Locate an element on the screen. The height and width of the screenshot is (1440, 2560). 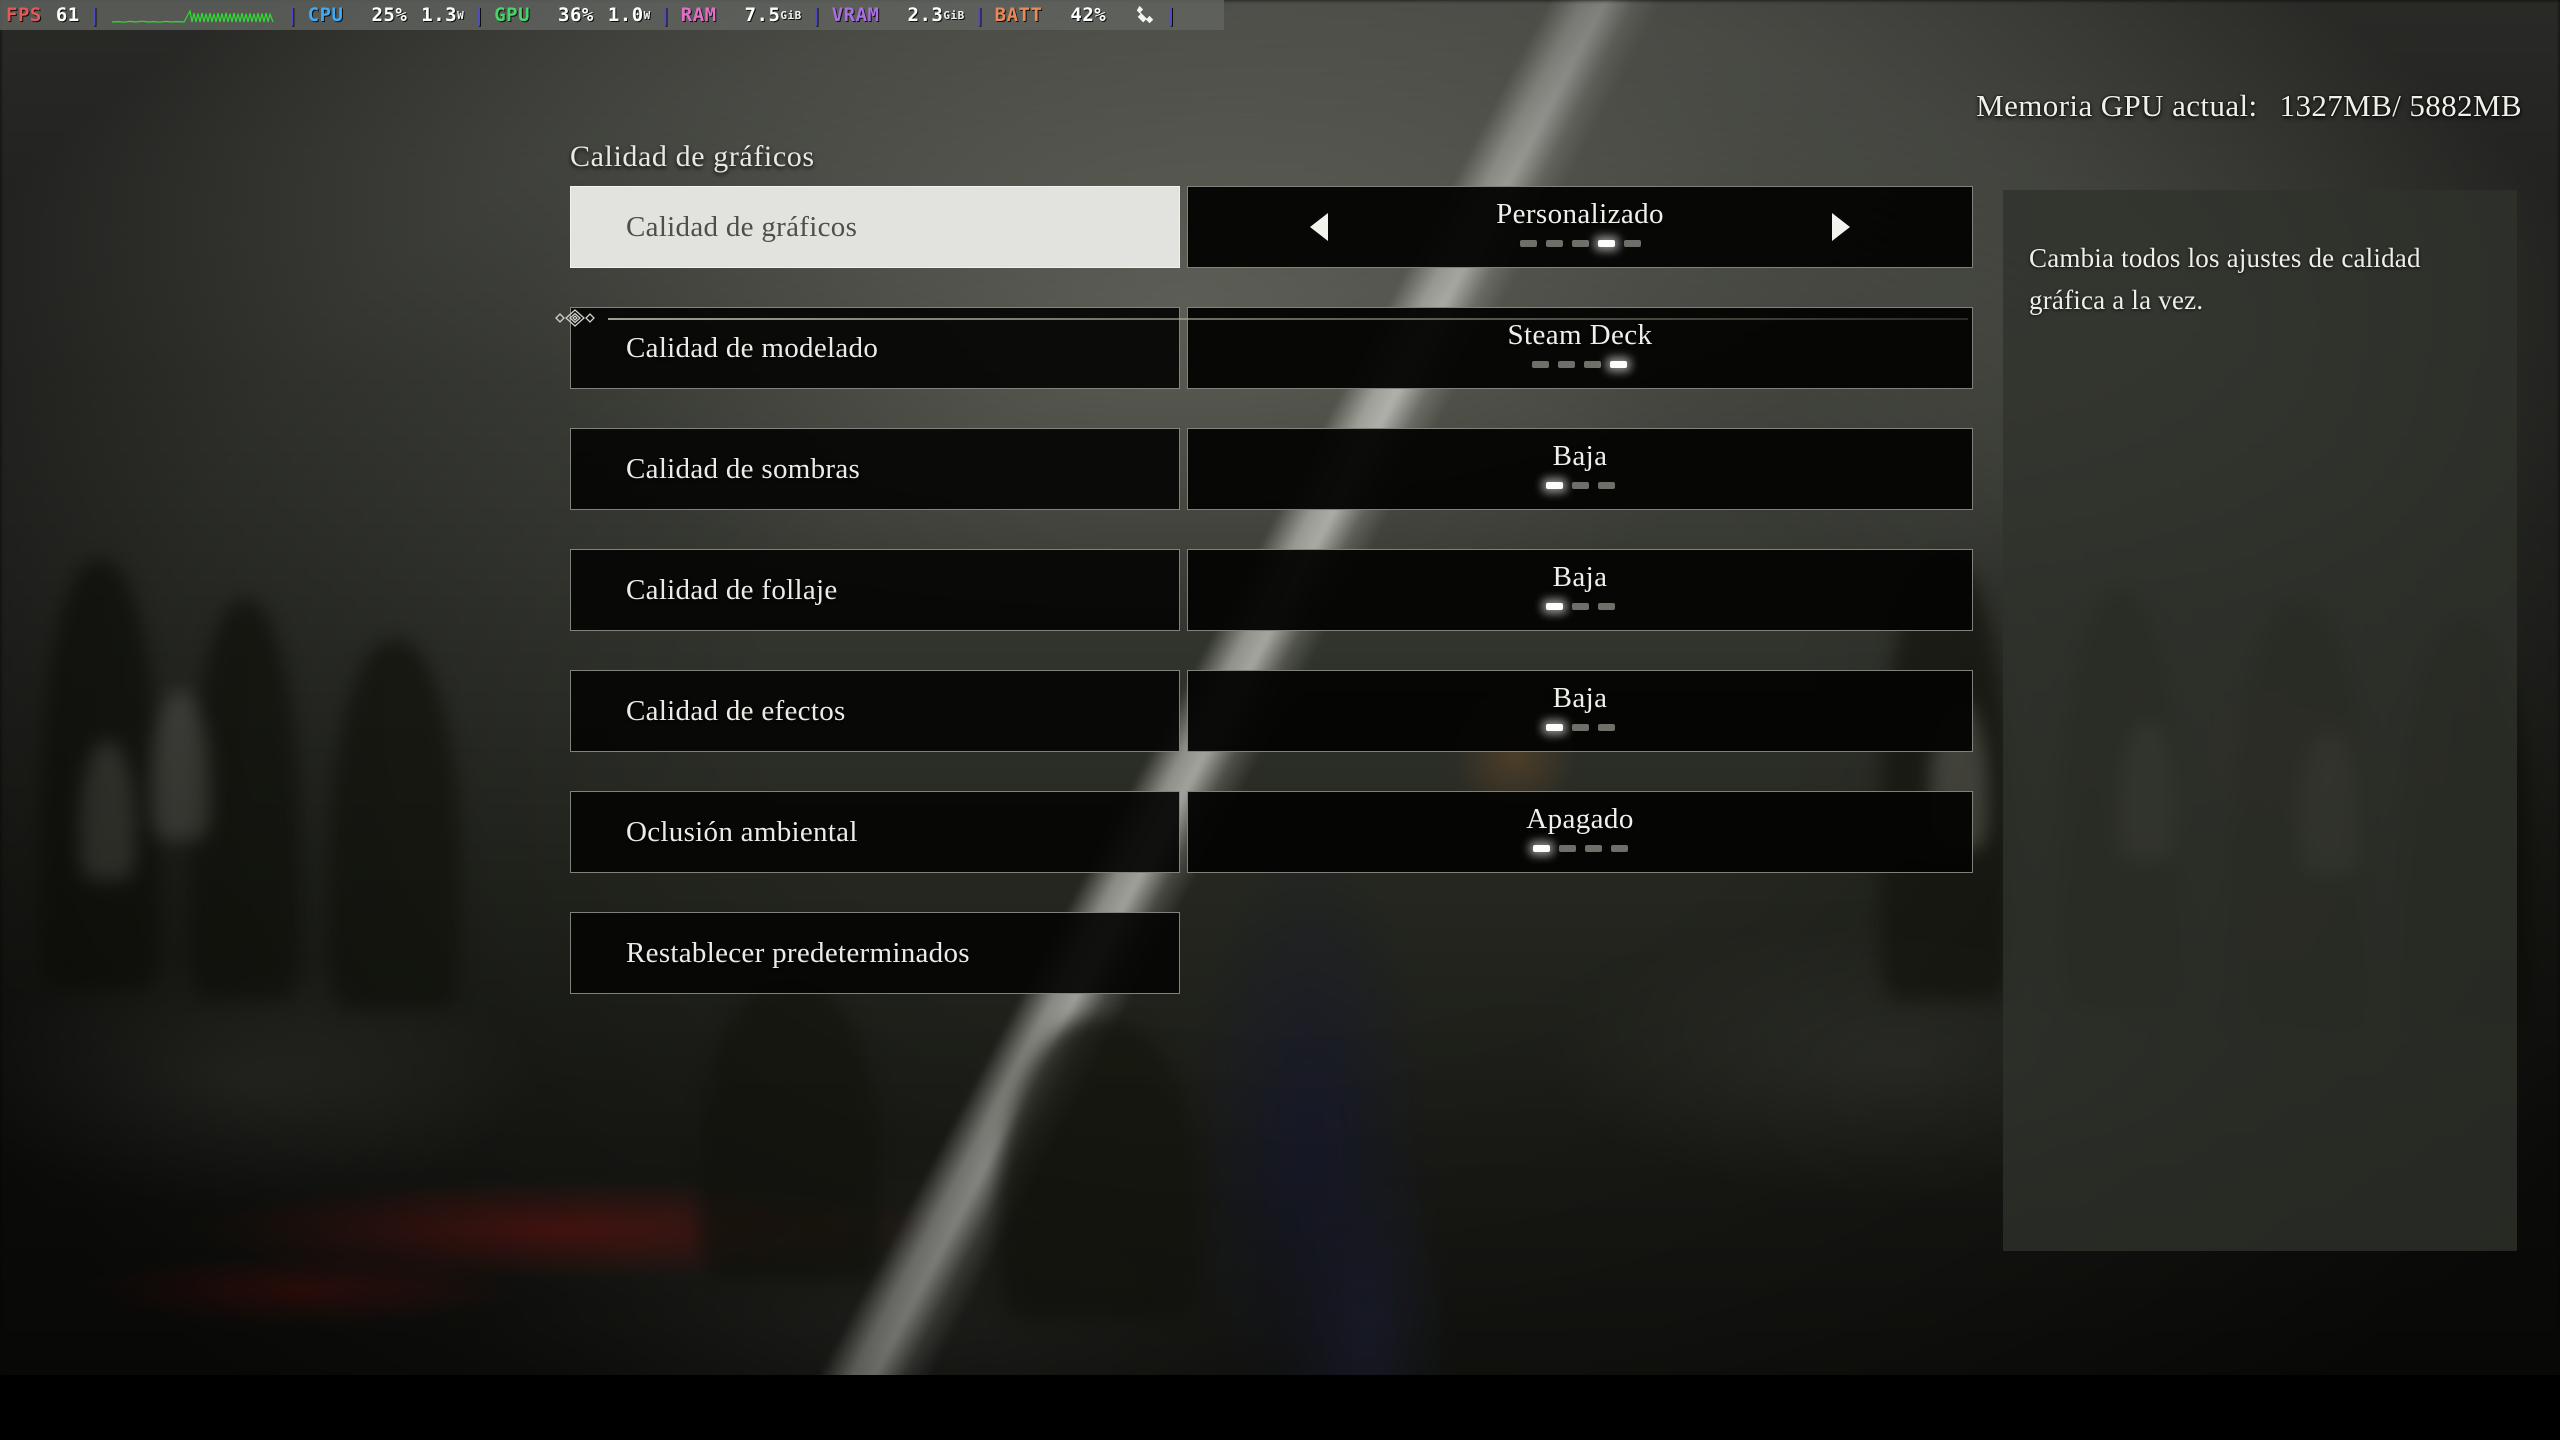
settings-row-foliage-quality: Calidad de follaje Baja is located at coordinates (1271, 590).